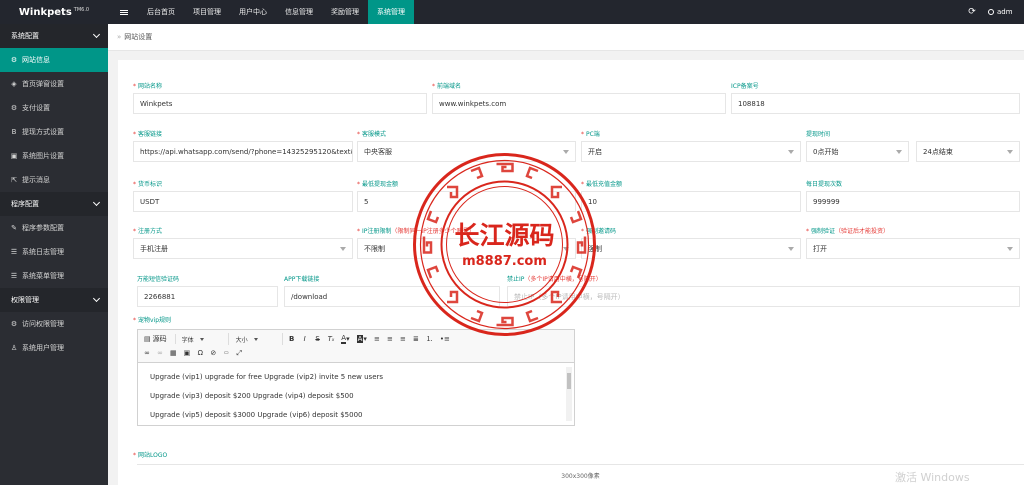 The width and height of the screenshot is (1024, 485). Describe the element at coordinates (207, 12) in the screenshot. I see `nav-item-projects: 项目管理` at that location.